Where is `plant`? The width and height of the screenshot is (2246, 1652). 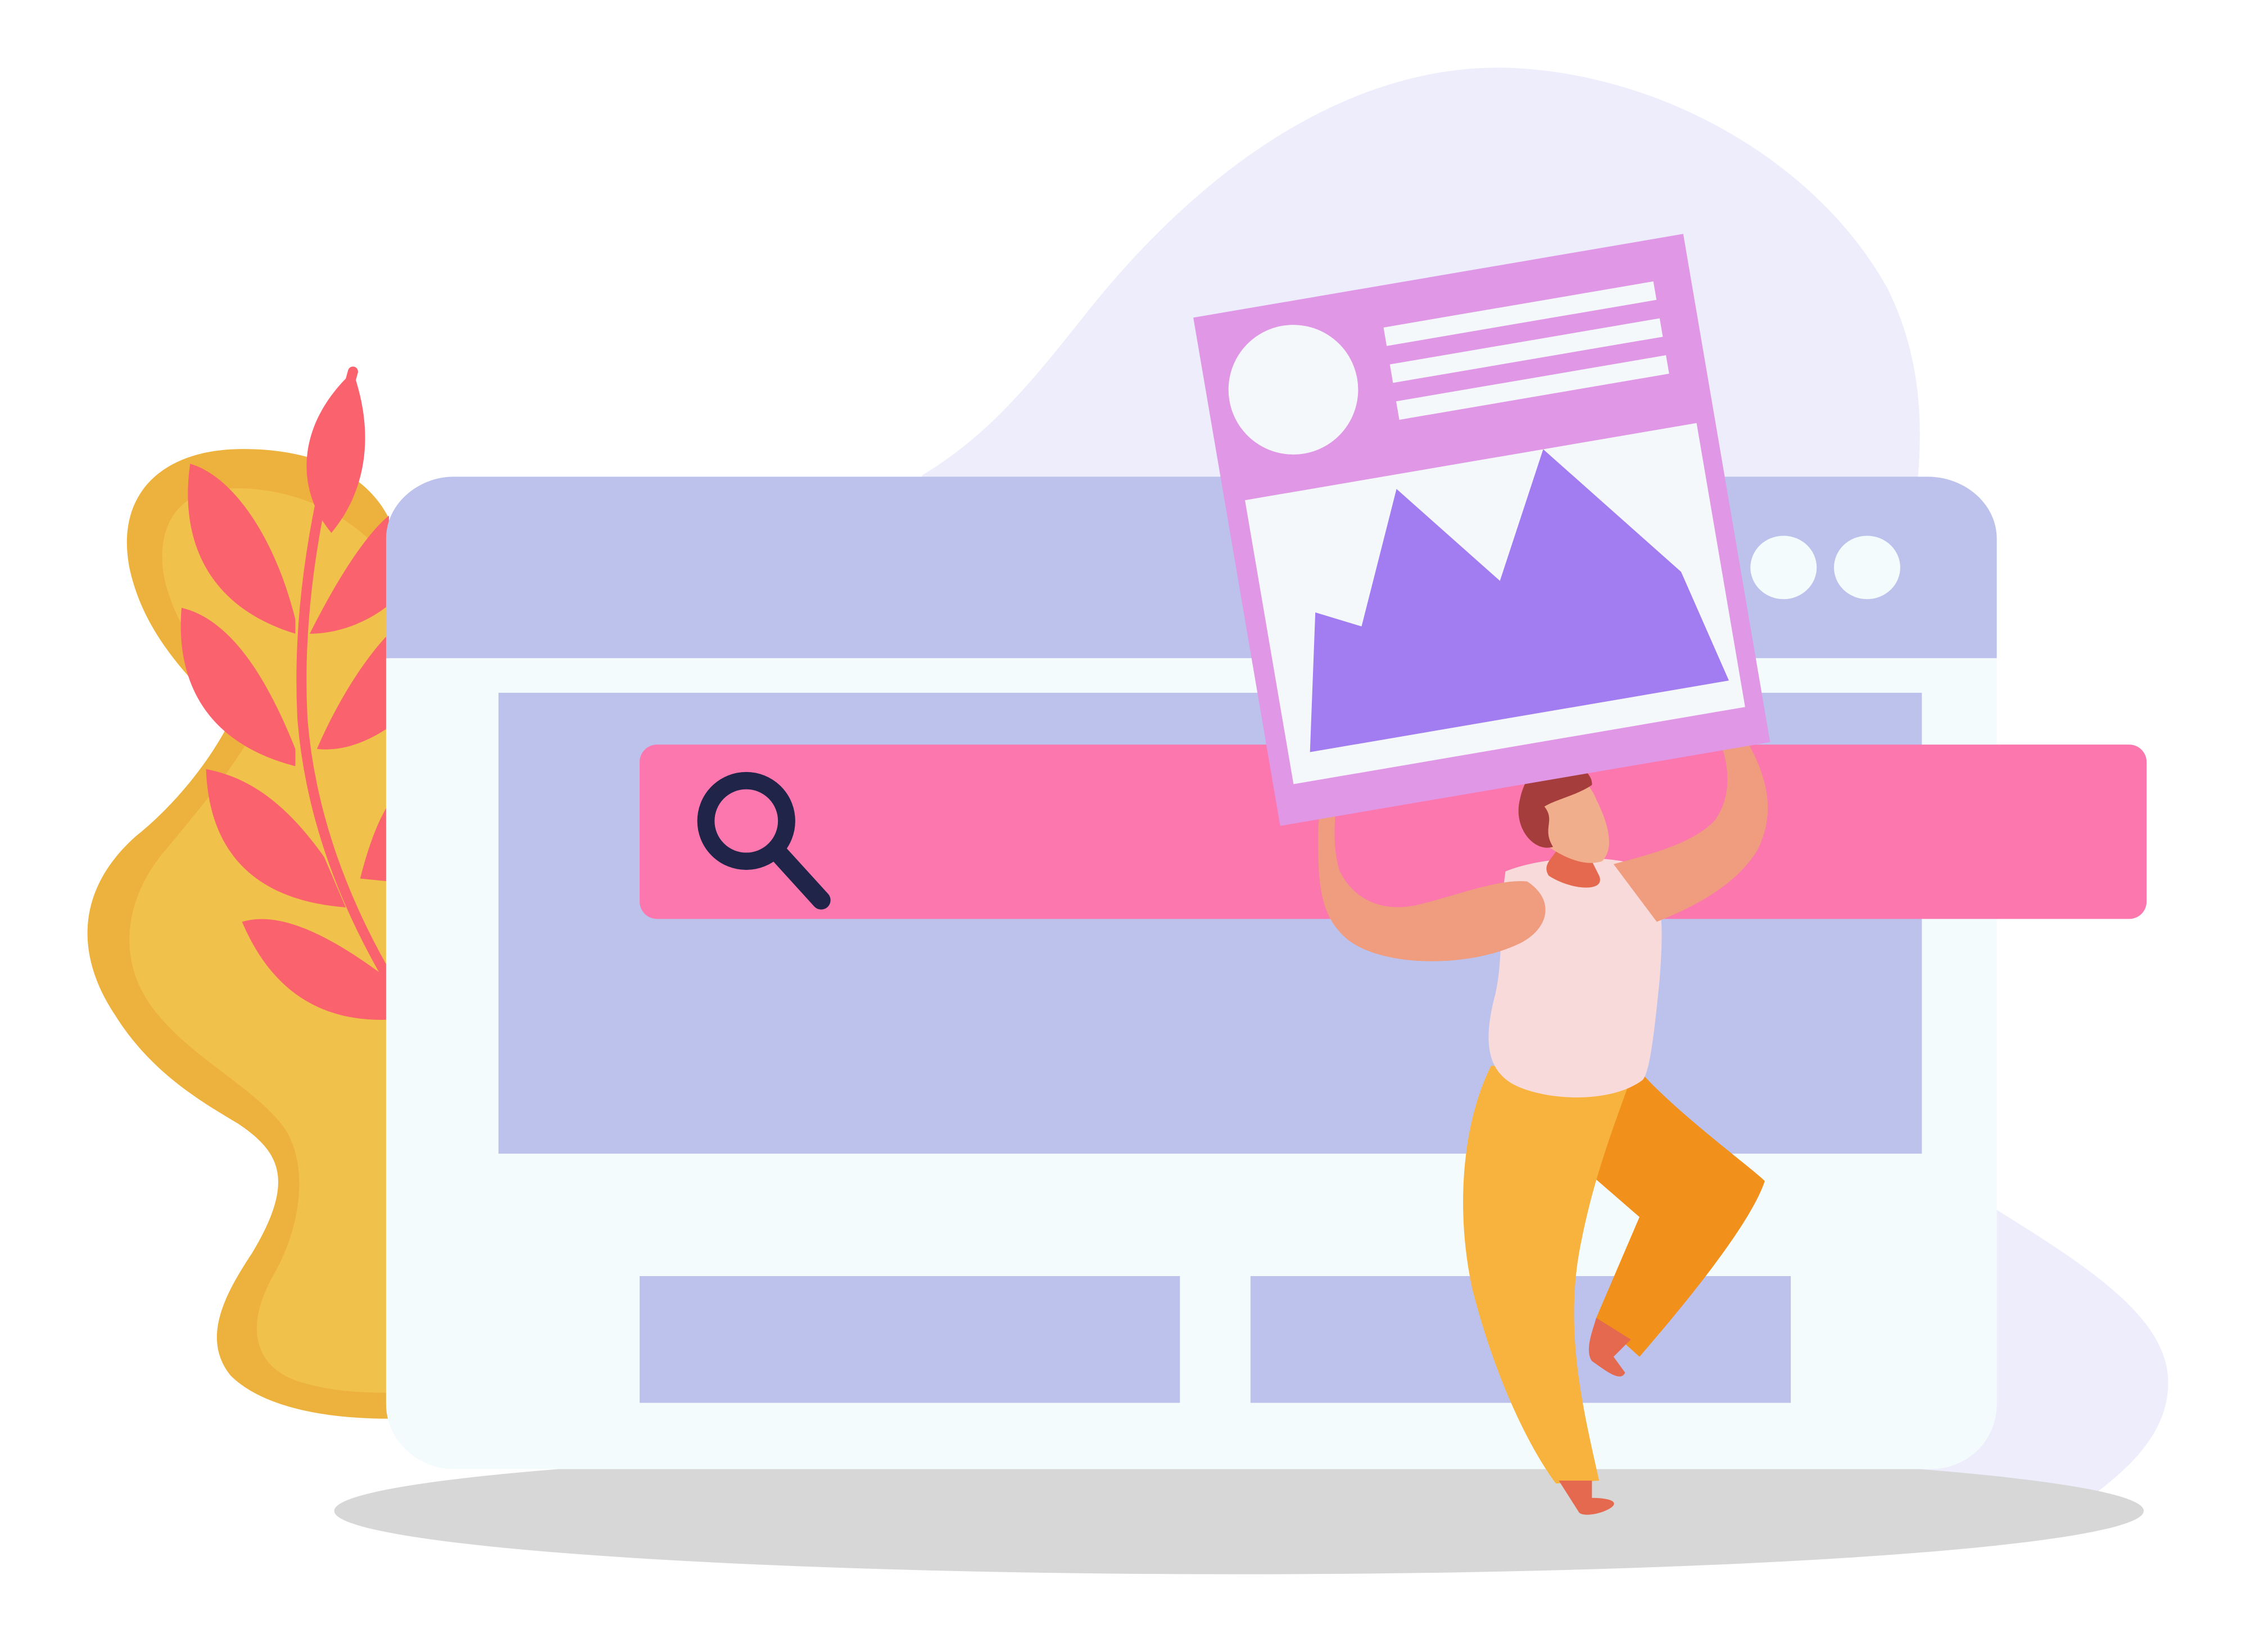 plant is located at coordinates (241, 892).